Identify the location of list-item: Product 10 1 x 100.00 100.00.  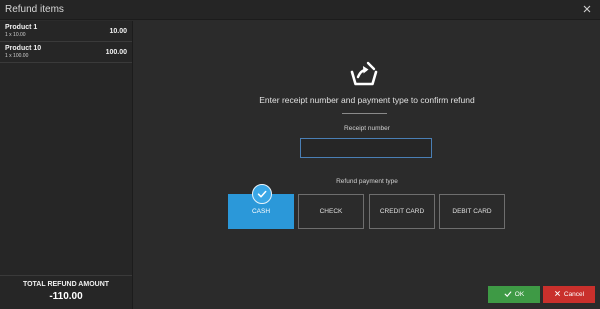
(66, 52).